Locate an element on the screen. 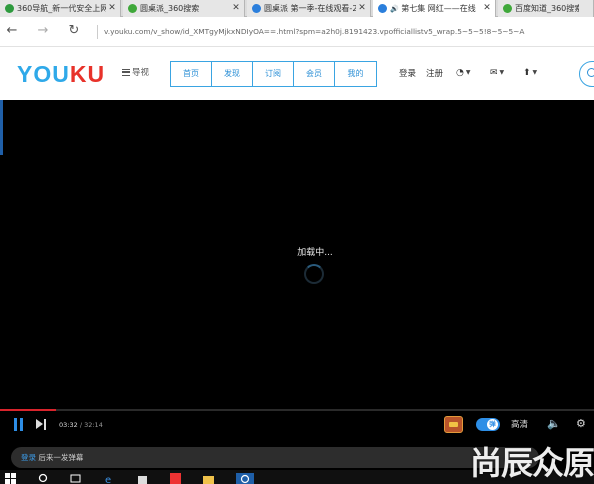 The width and height of the screenshot is (594, 484). danmu-login-link: 登录 is located at coordinates (28, 457).